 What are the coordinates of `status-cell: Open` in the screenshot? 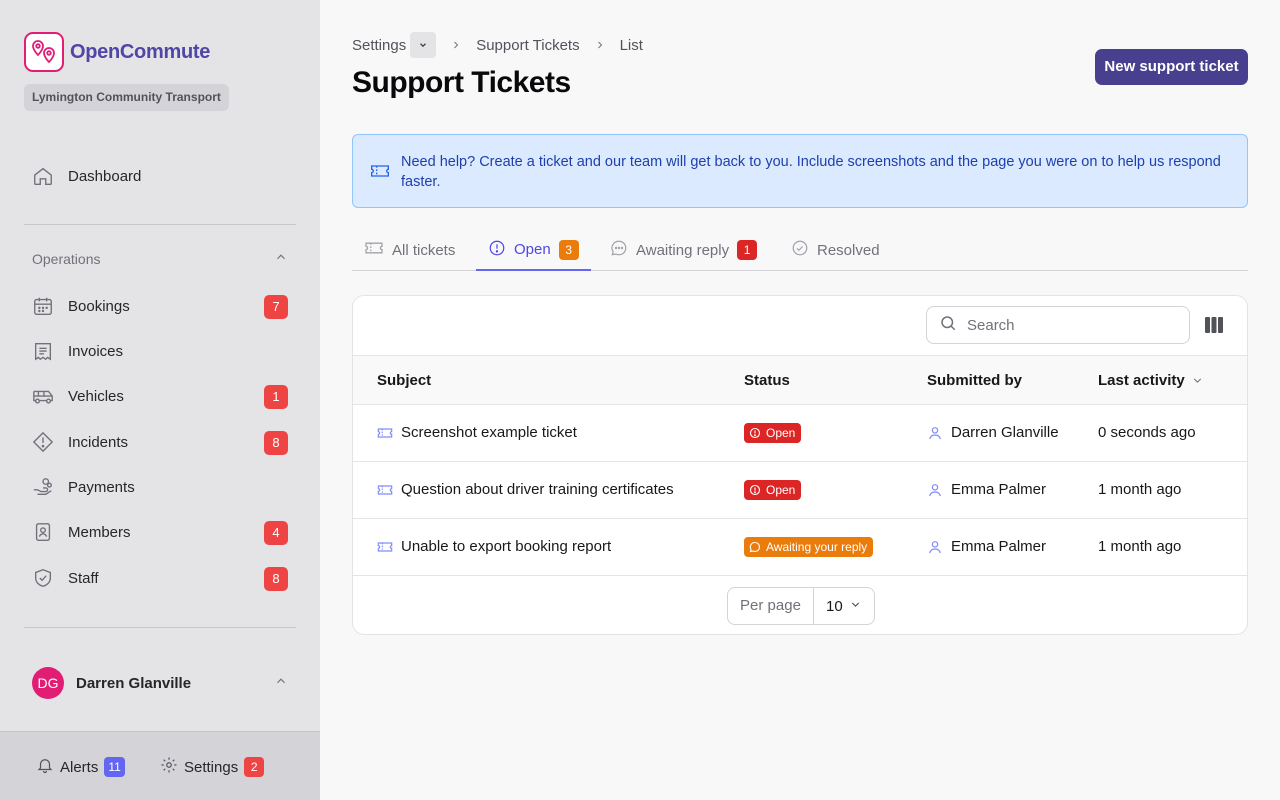 It's located at (773, 433).